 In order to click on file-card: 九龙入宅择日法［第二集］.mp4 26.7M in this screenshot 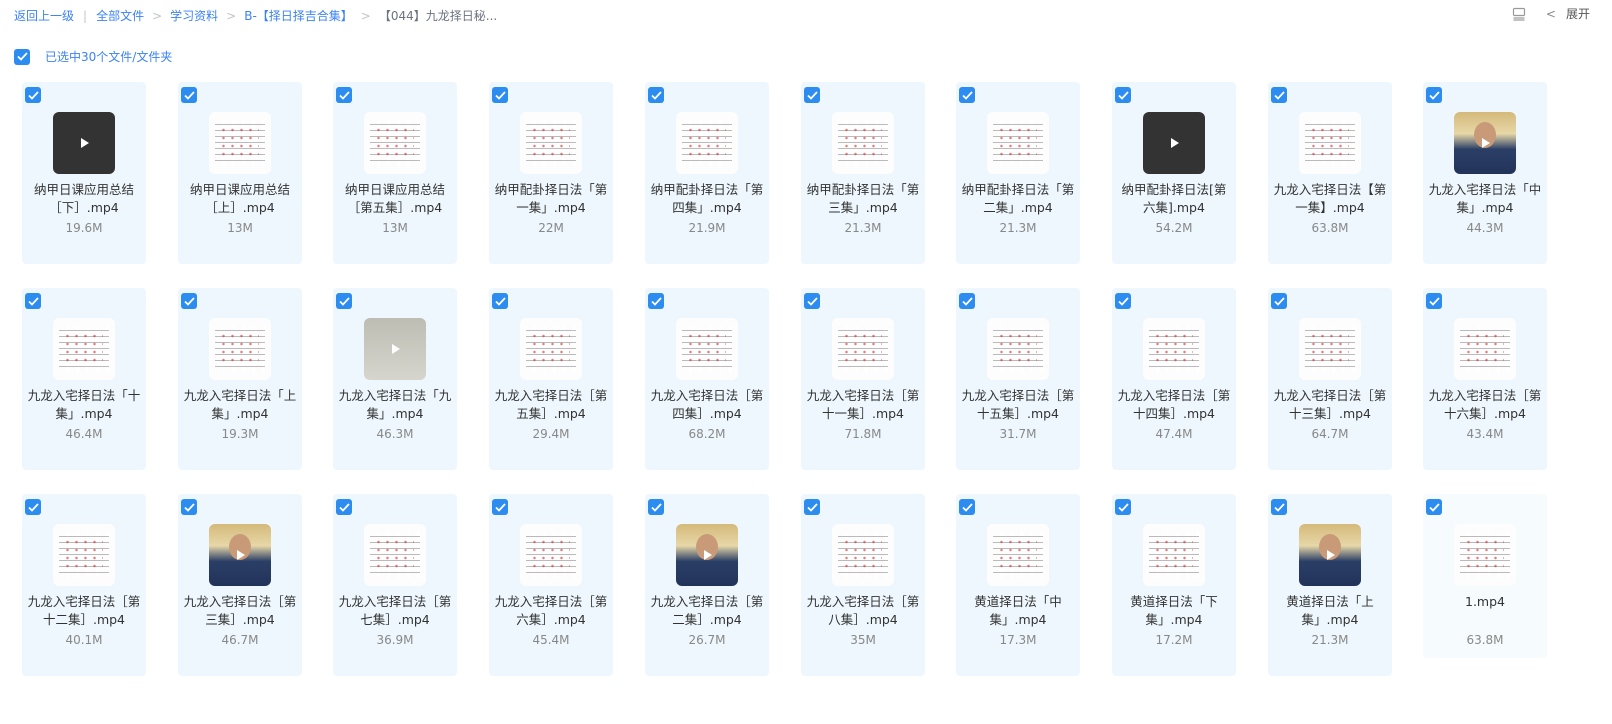, I will do `click(707, 585)`.